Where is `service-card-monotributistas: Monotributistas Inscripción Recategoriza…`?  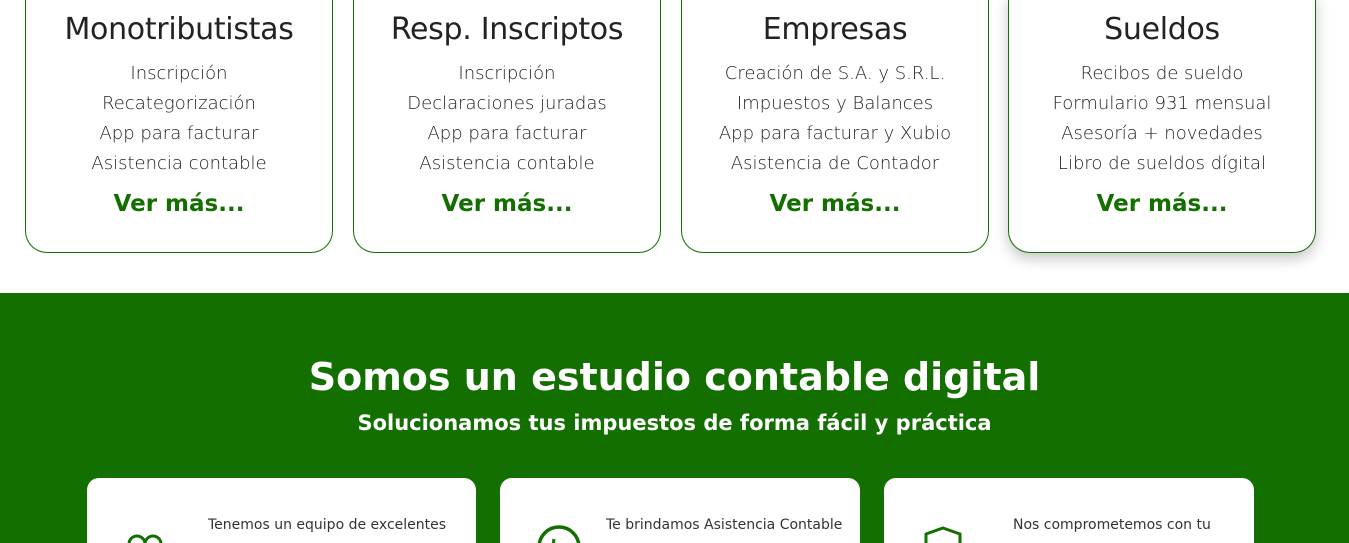
service-card-monotributistas: Monotributistas Inscripción Recategoriza… is located at coordinates (179, 126).